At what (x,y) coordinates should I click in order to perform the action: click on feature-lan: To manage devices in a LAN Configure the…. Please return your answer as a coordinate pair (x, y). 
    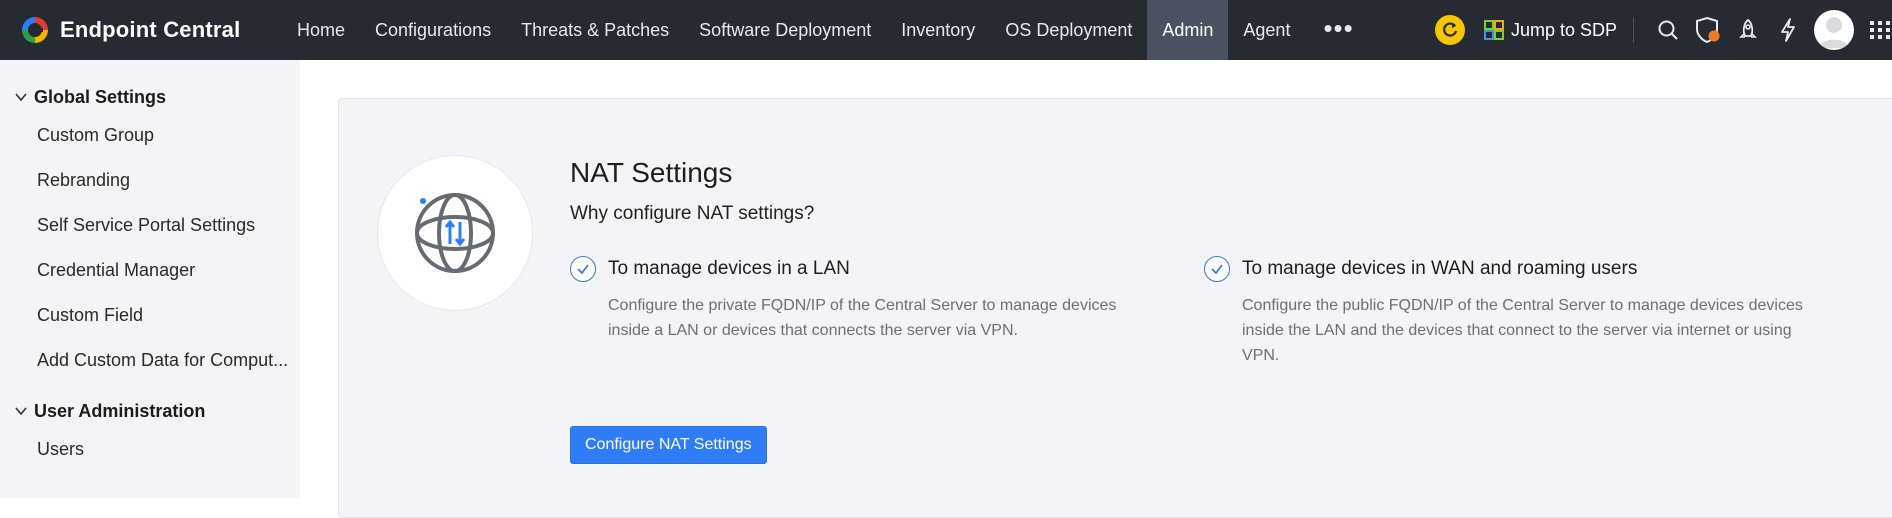
    Looking at the image, I should click on (865, 299).